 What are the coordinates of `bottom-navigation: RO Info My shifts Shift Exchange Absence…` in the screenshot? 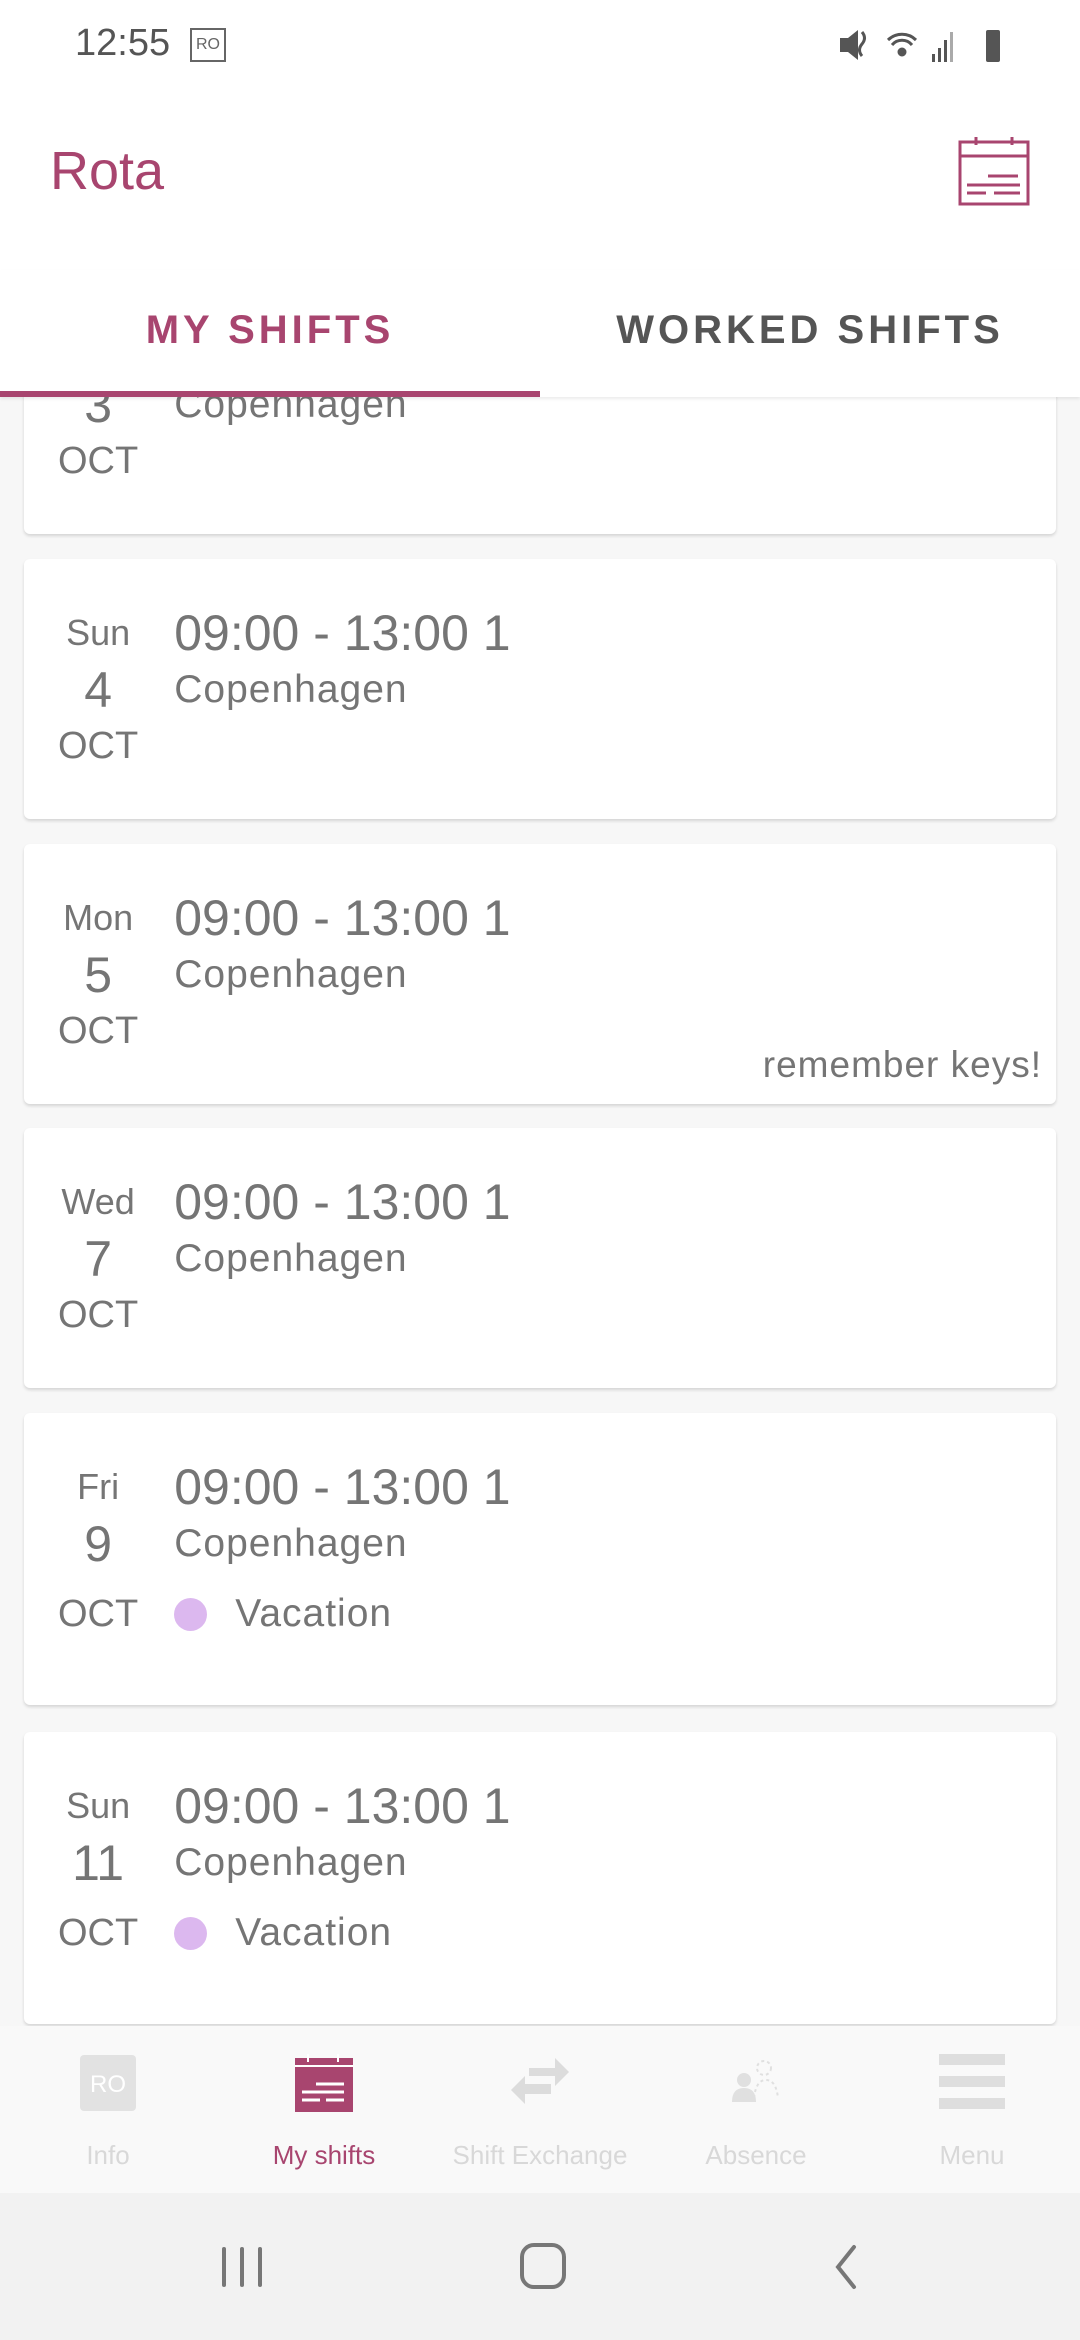 It's located at (540, 2109).